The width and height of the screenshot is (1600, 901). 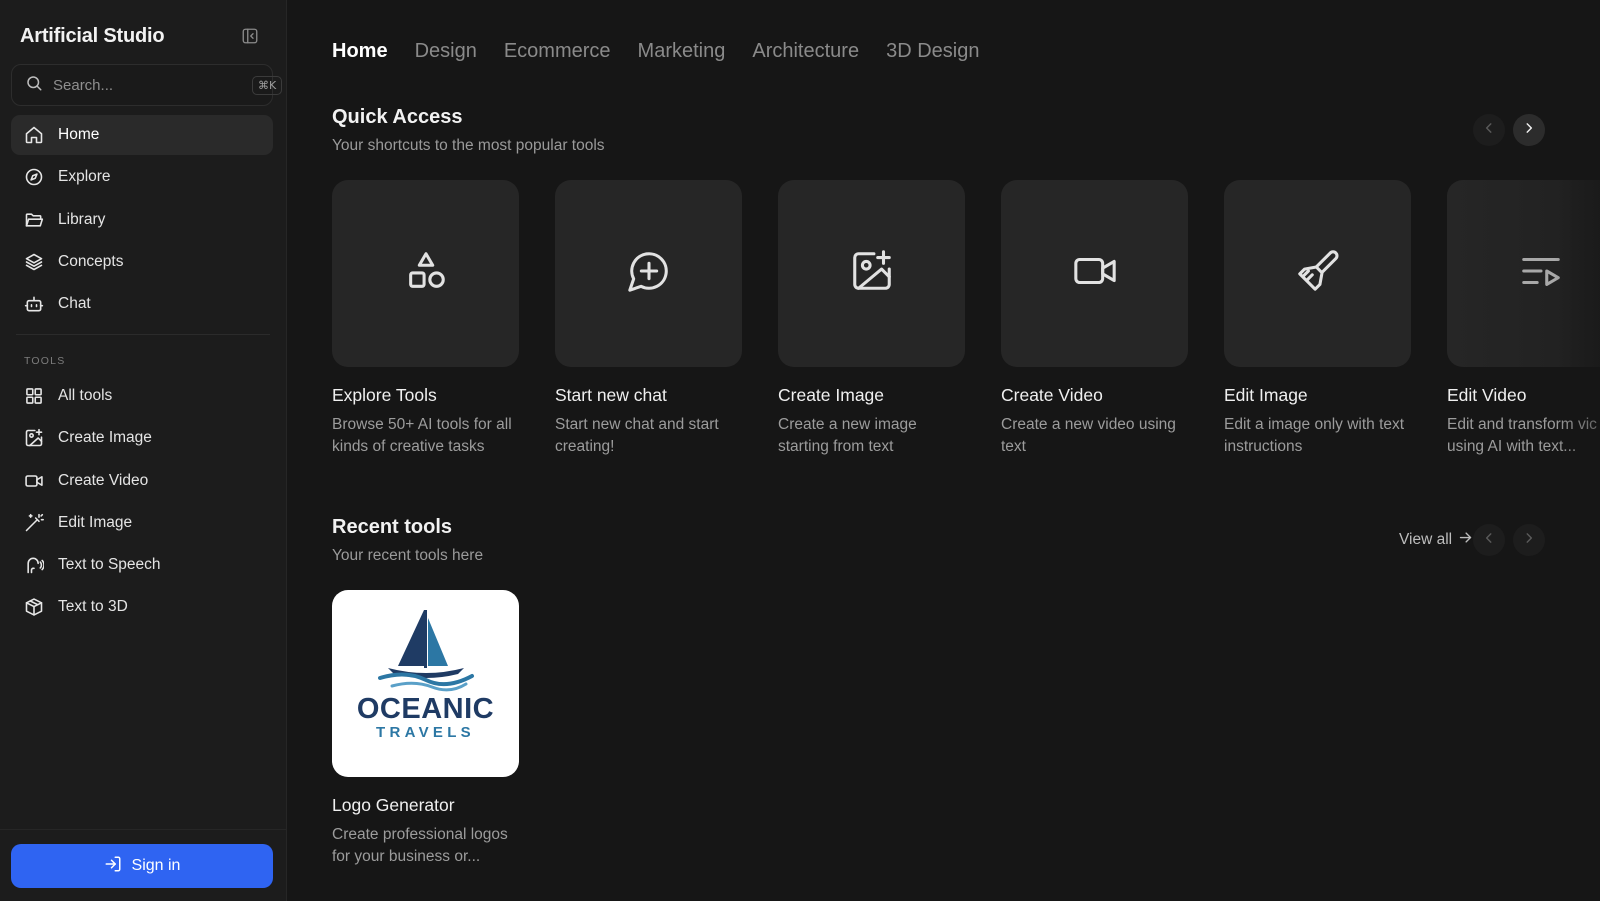 What do you see at coordinates (34, 396) in the screenshot?
I see `grid-icon` at bounding box center [34, 396].